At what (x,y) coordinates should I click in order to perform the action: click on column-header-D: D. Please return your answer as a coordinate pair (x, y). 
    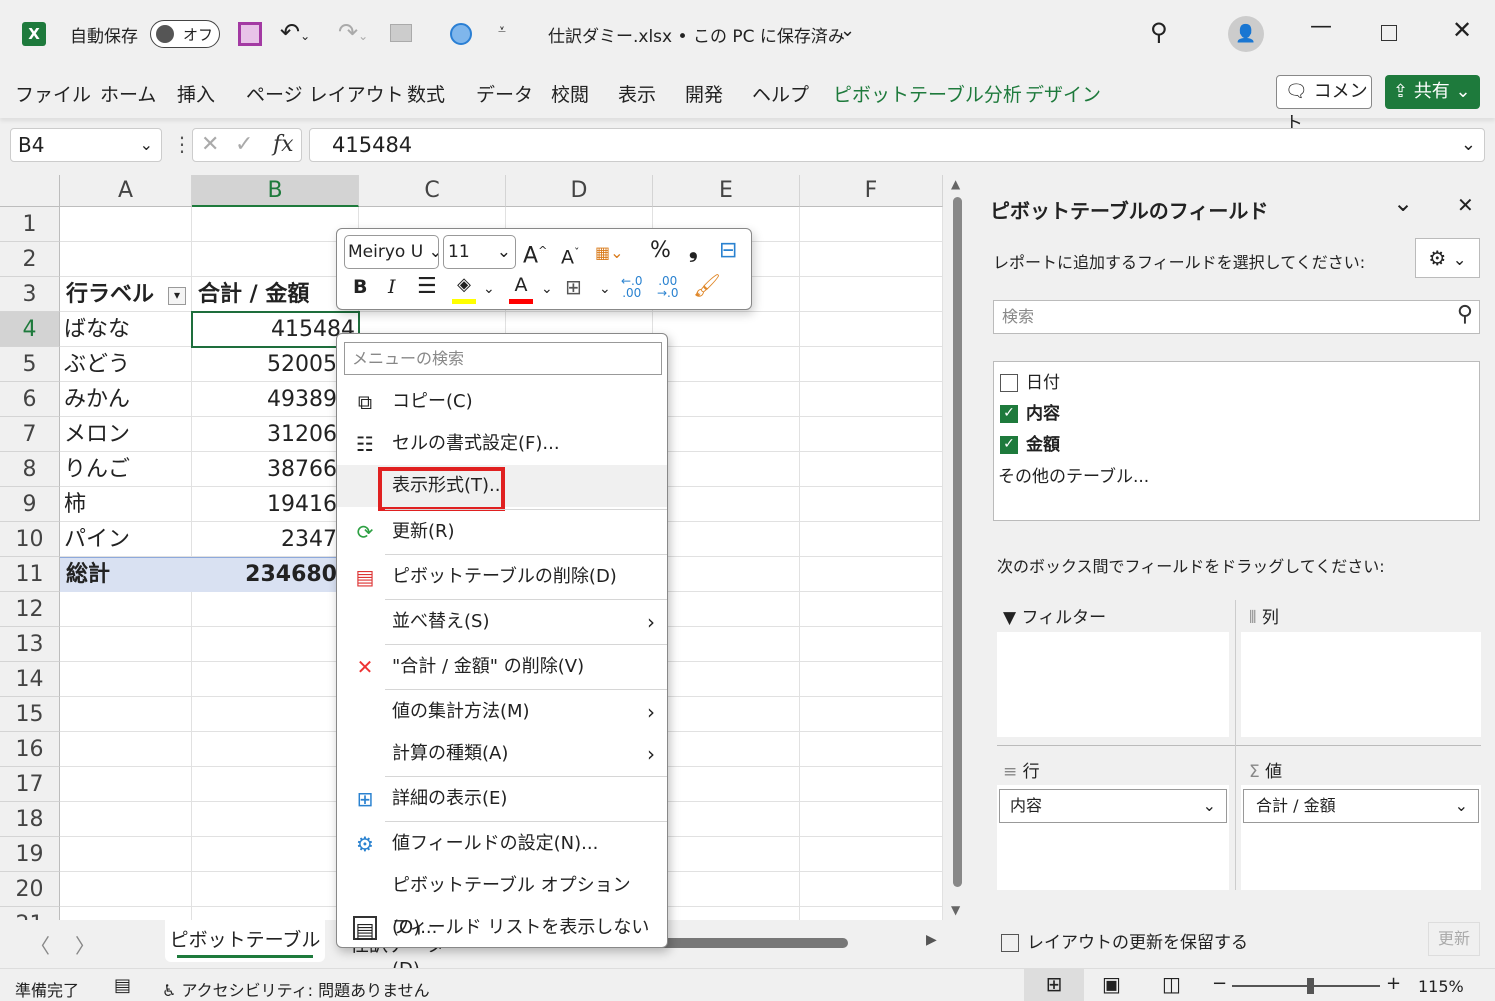
    Looking at the image, I should click on (579, 191).